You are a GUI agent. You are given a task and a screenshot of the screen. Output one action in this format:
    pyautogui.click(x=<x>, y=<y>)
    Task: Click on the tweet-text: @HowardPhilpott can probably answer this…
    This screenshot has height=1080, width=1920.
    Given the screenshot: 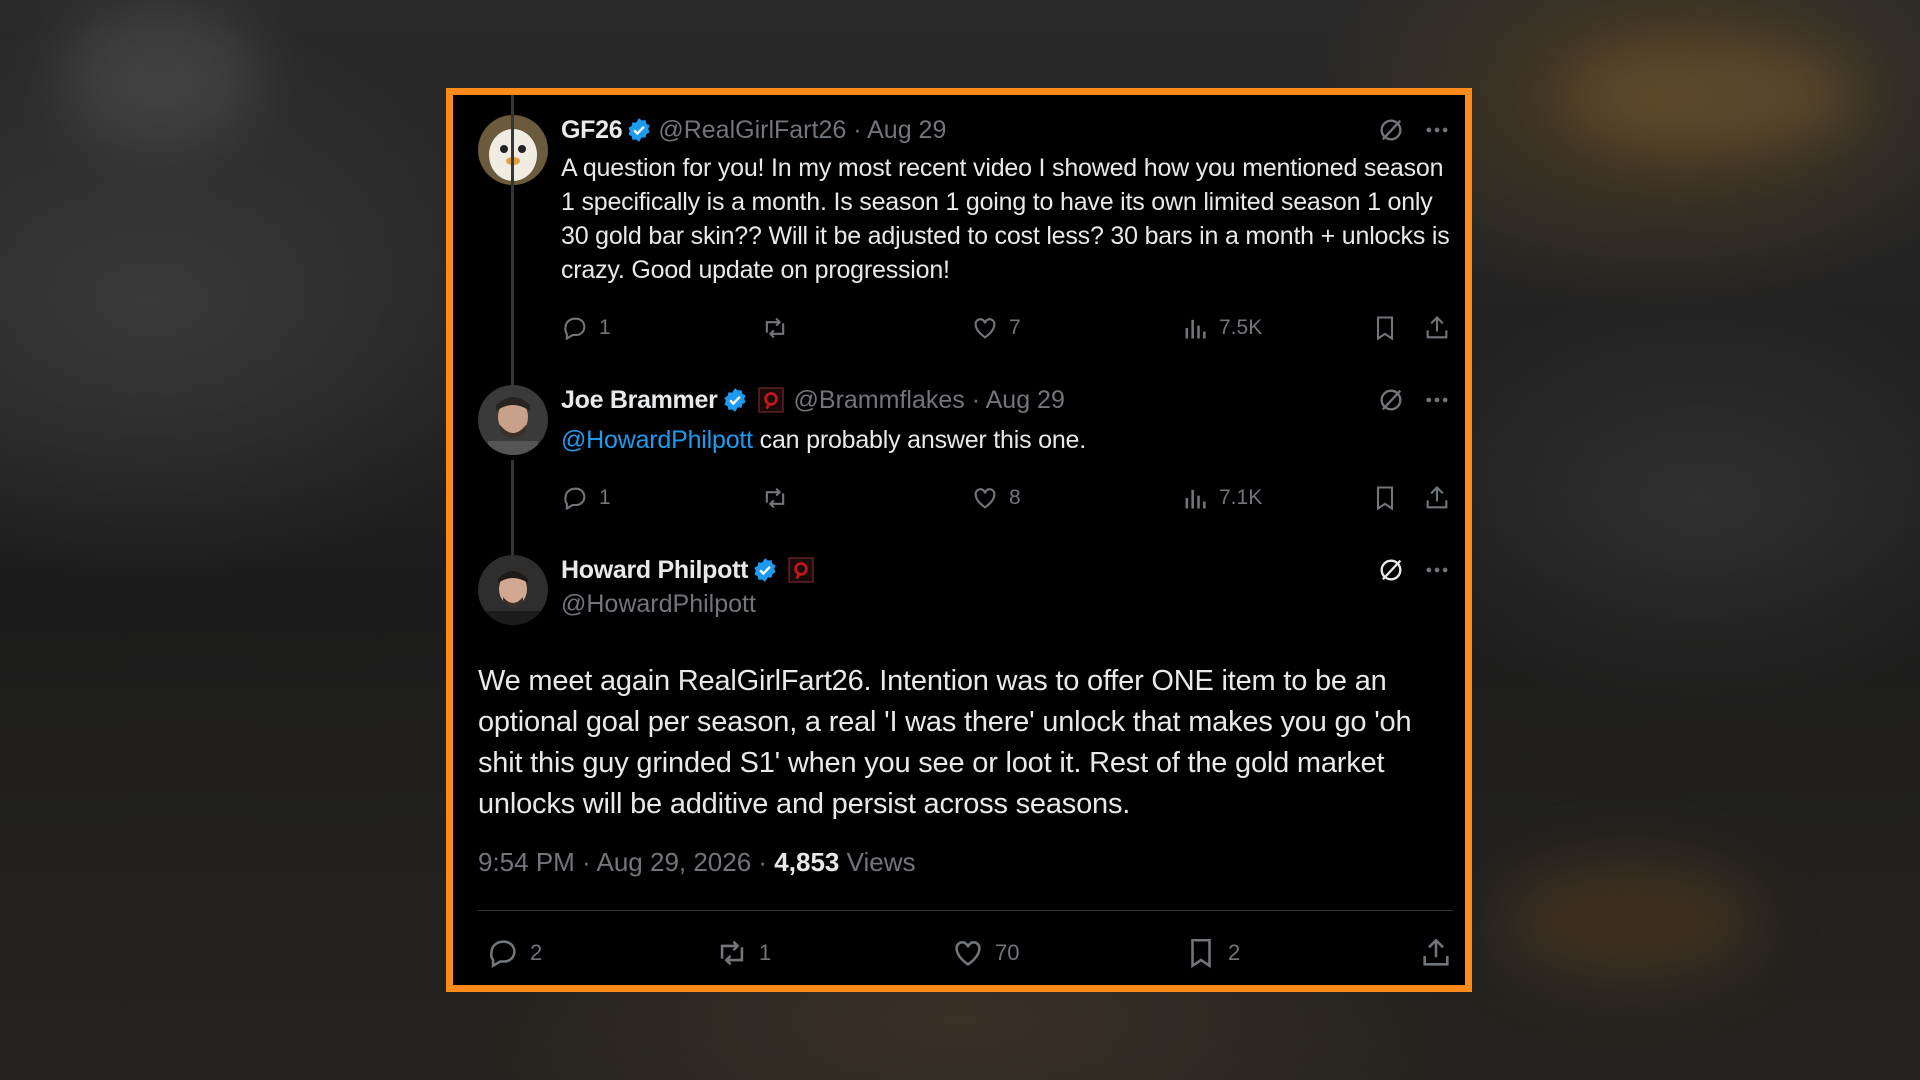 What is the action you would take?
    pyautogui.click(x=1006, y=440)
    